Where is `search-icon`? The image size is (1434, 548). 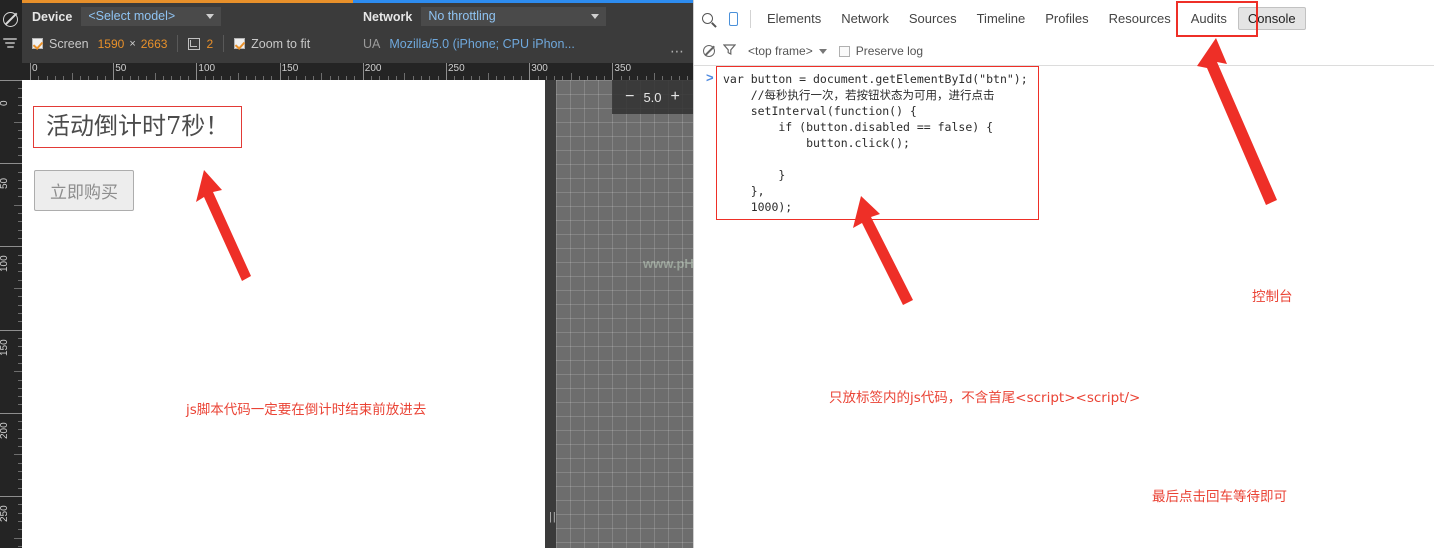
search-icon is located at coordinates (707, 18).